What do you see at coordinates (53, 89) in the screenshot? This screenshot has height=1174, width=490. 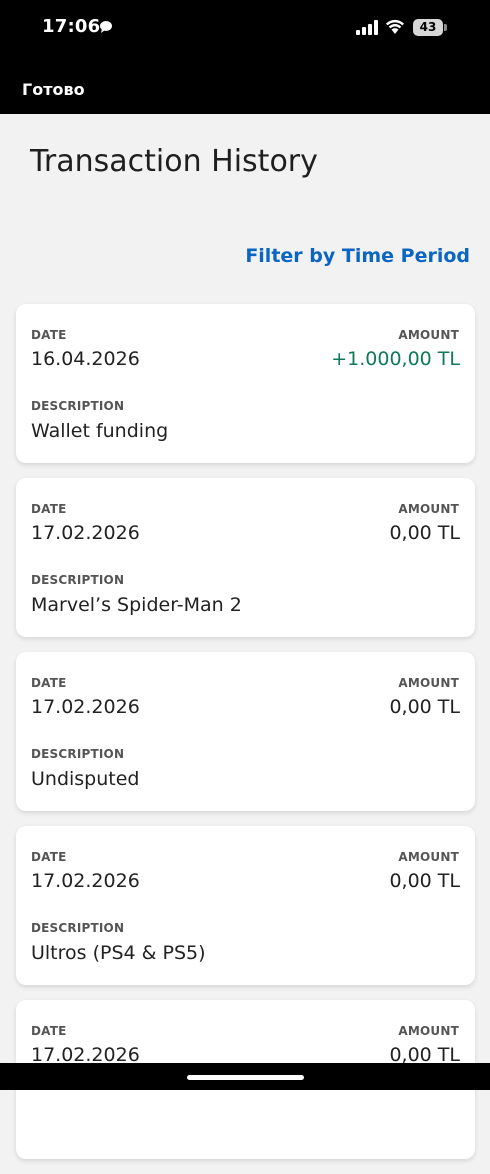 I see `done-button: Готово` at bounding box center [53, 89].